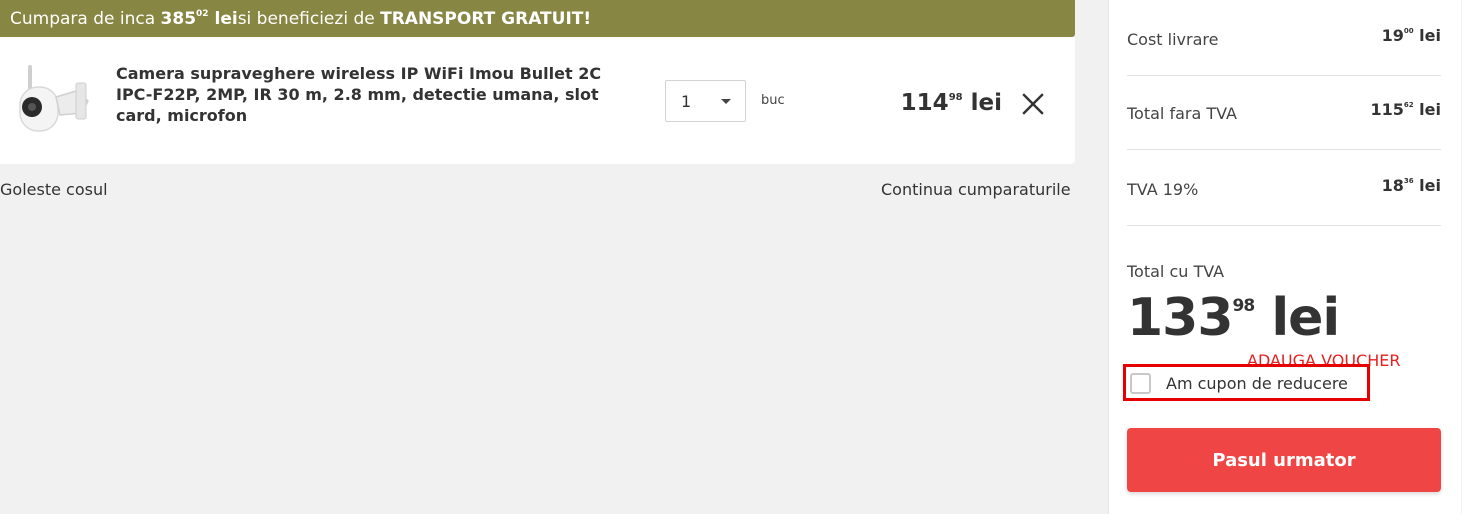 The height and width of the screenshot is (514, 1462). Describe the element at coordinates (686, 101) in the screenshot. I see `quantity-value: 1` at that location.